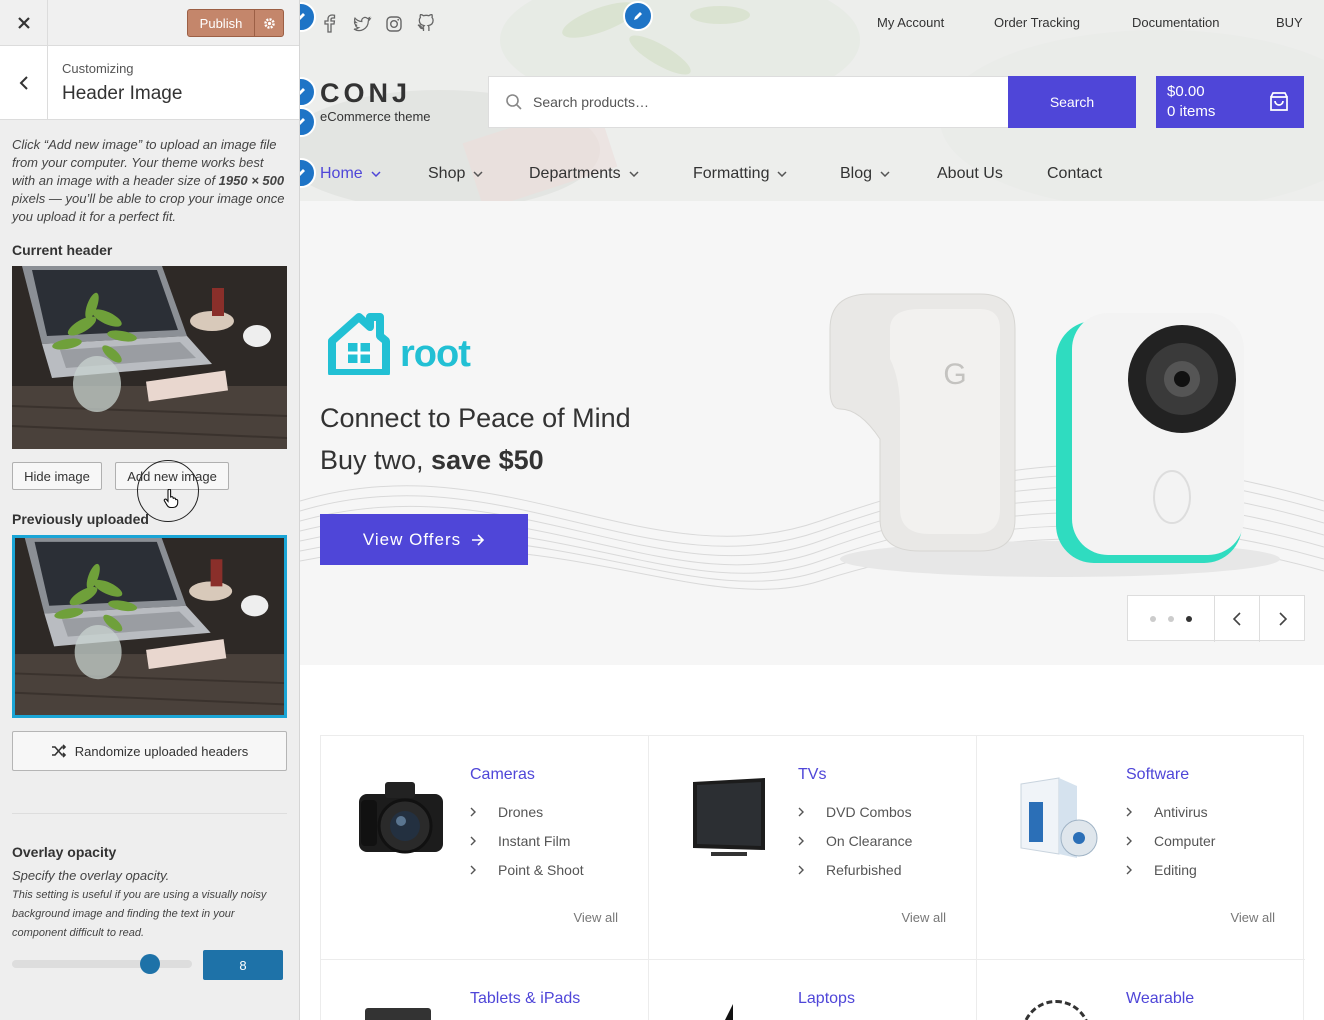 The height and width of the screenshot is (1020, 1324). I want to click on buy-link: BUY, so click(1289, 22).